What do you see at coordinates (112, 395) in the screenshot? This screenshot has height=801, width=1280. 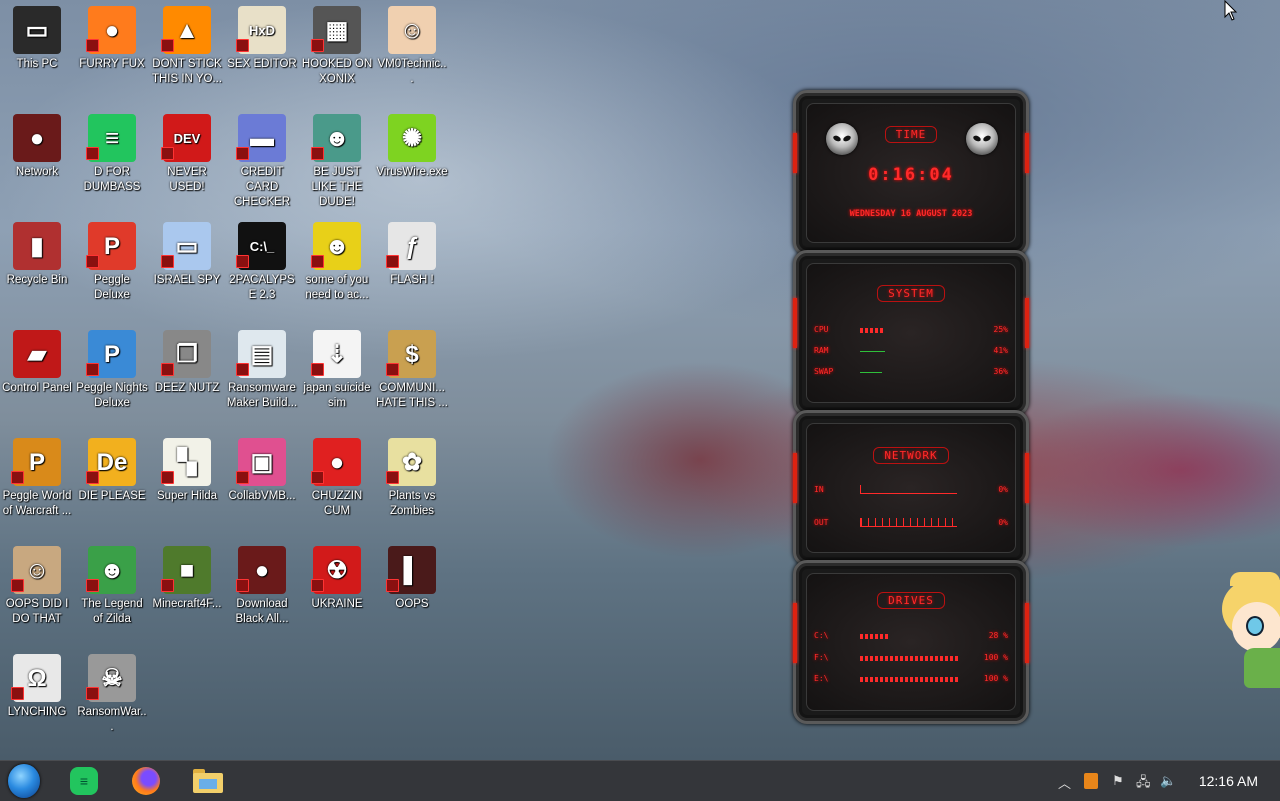 I see `desktop-icon-label: Peggle Nights Deluxe` at bounding box center [112, 395].